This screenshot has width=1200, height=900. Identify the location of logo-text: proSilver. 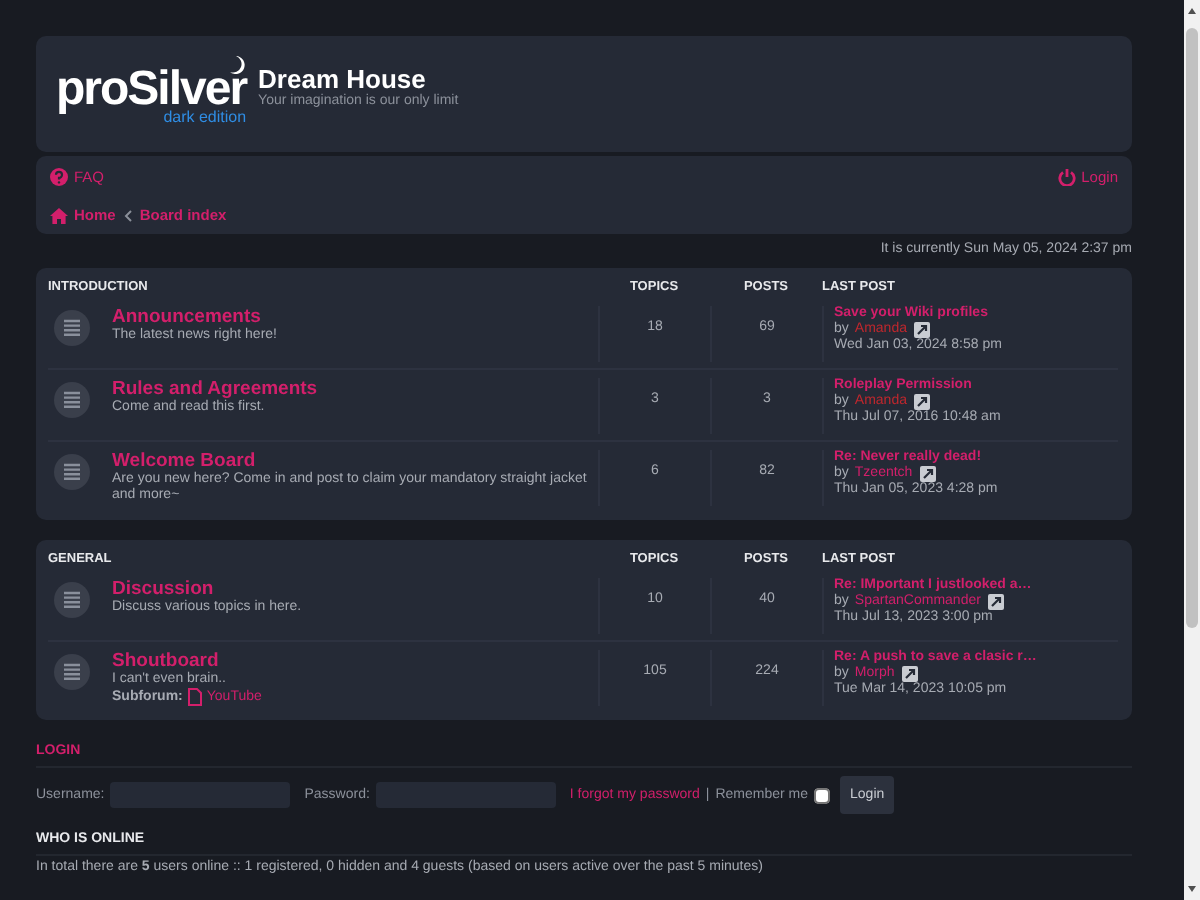
(151, 90).